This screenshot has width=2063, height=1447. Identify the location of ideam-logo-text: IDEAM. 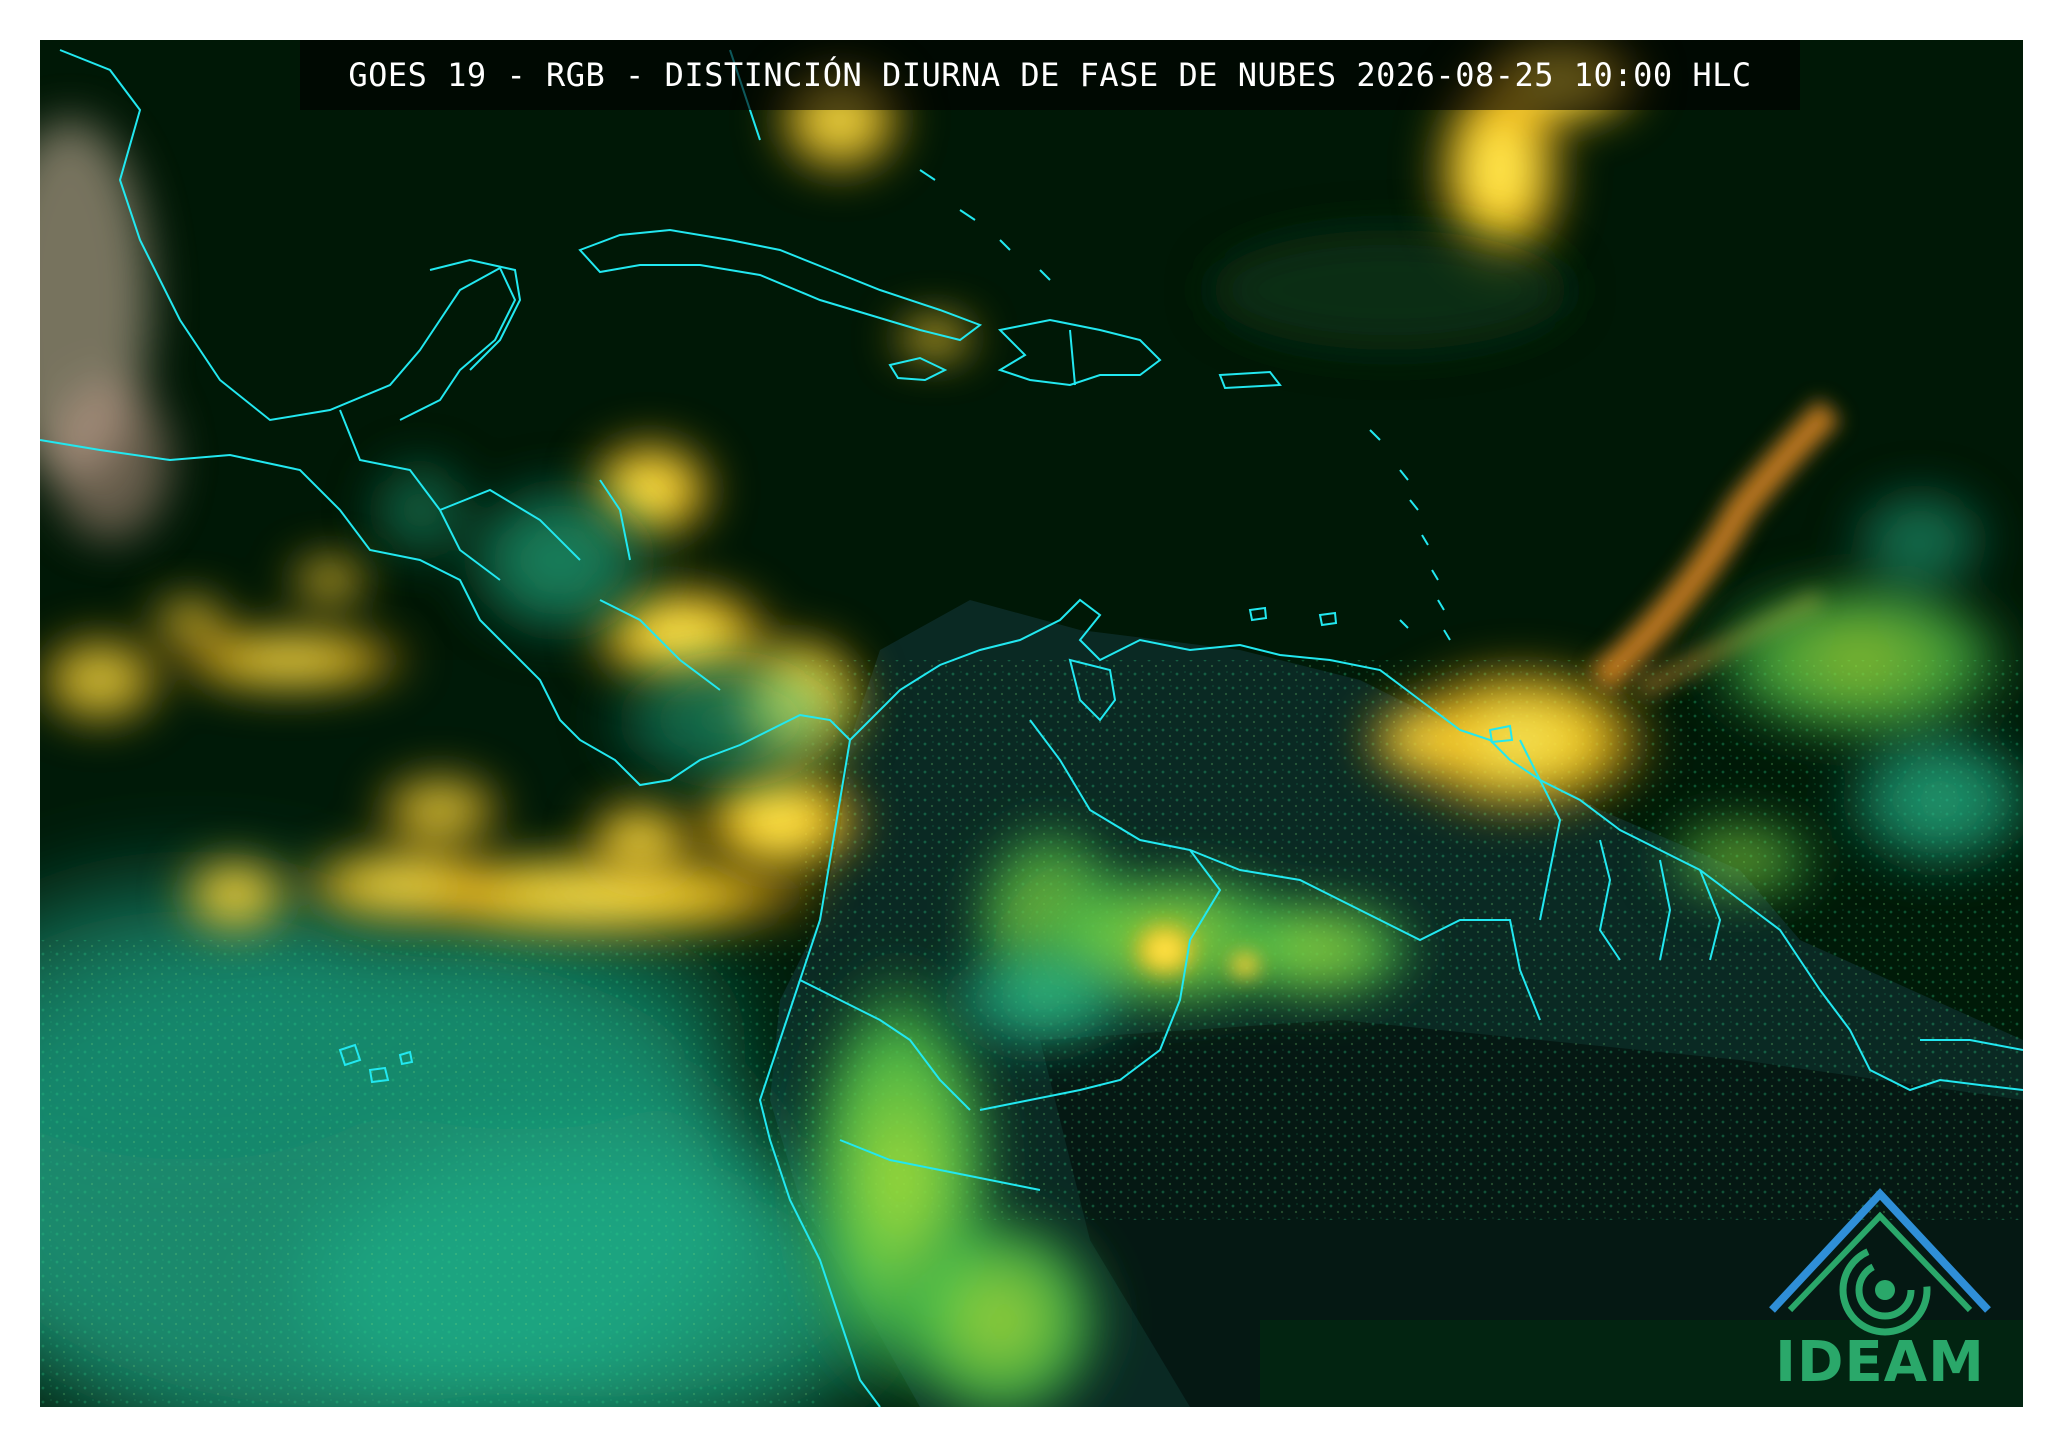
(1880, 1362).